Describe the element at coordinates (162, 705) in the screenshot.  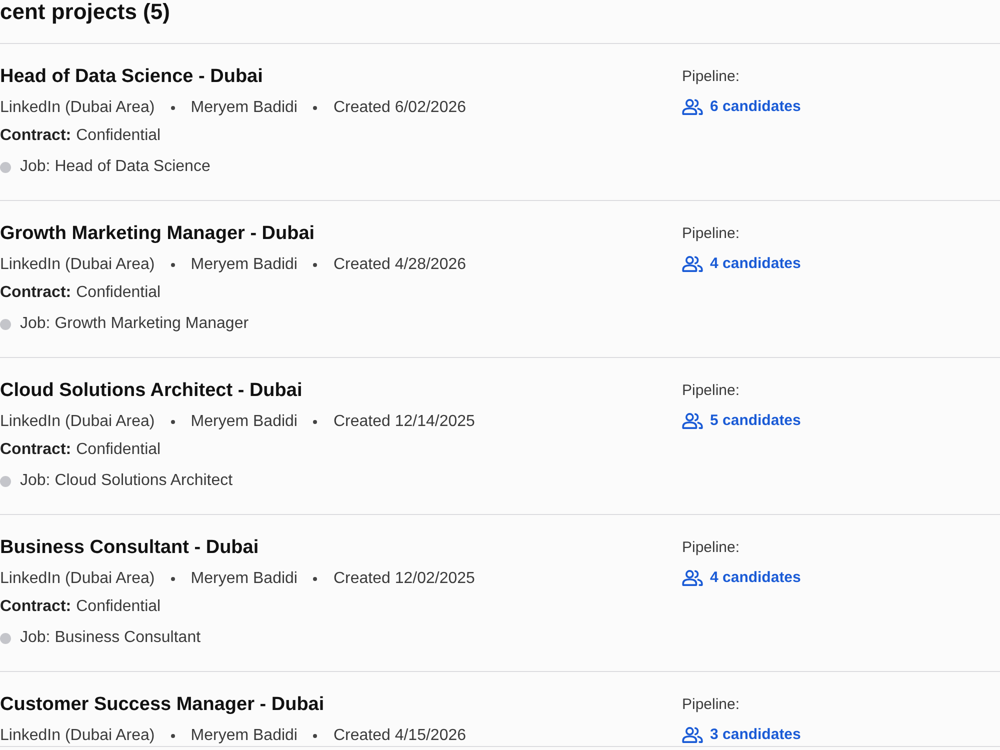
I see `project-title: Customer Success Manager - Dubai` at that location.